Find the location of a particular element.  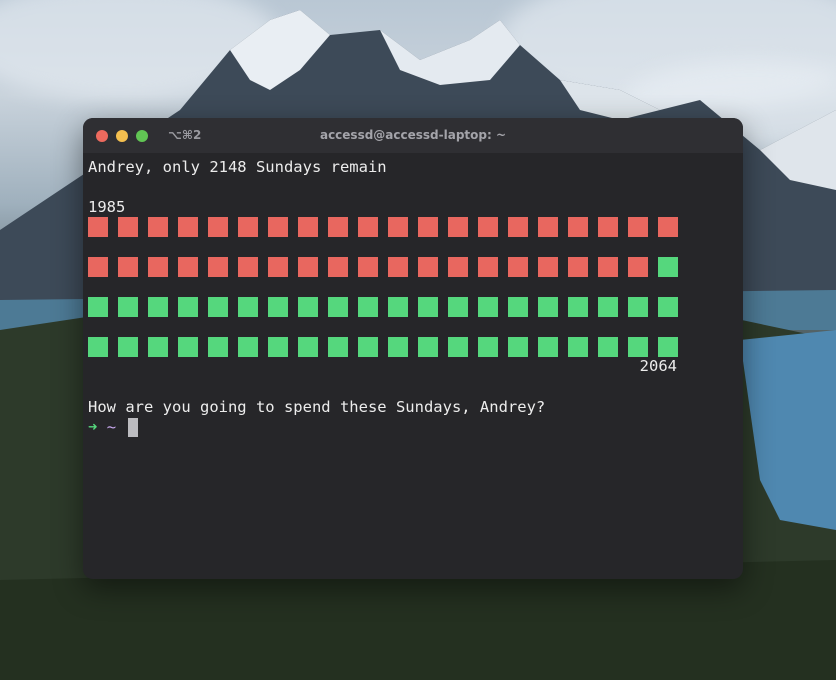

sundays-heading: Andrey, only 2148 Sundays remain is located at coordinates (237, 167).